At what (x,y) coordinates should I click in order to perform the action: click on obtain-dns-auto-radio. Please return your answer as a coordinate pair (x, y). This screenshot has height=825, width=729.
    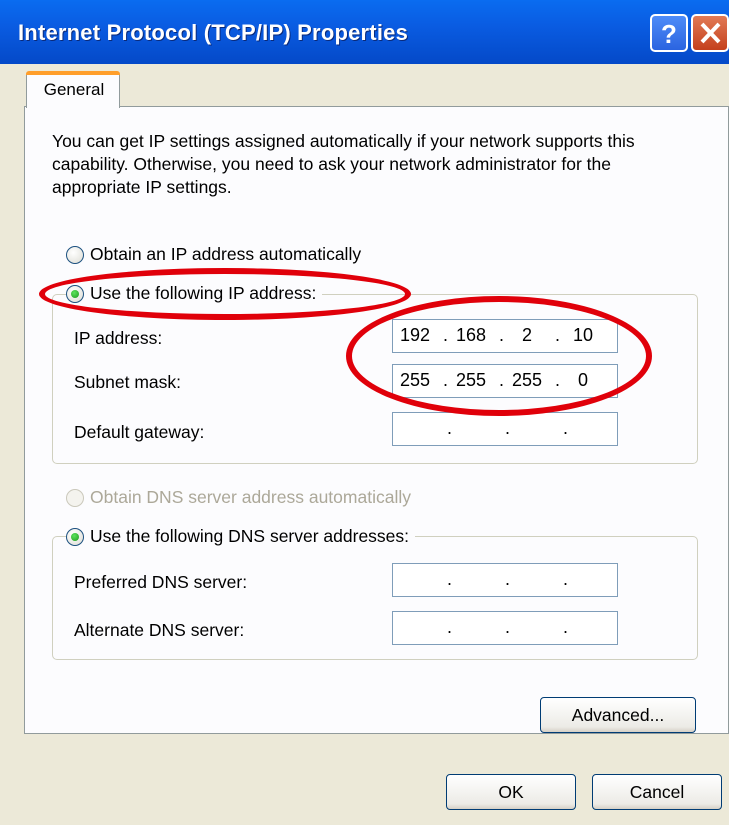
    Looking at the image, I should click on (75, 497).